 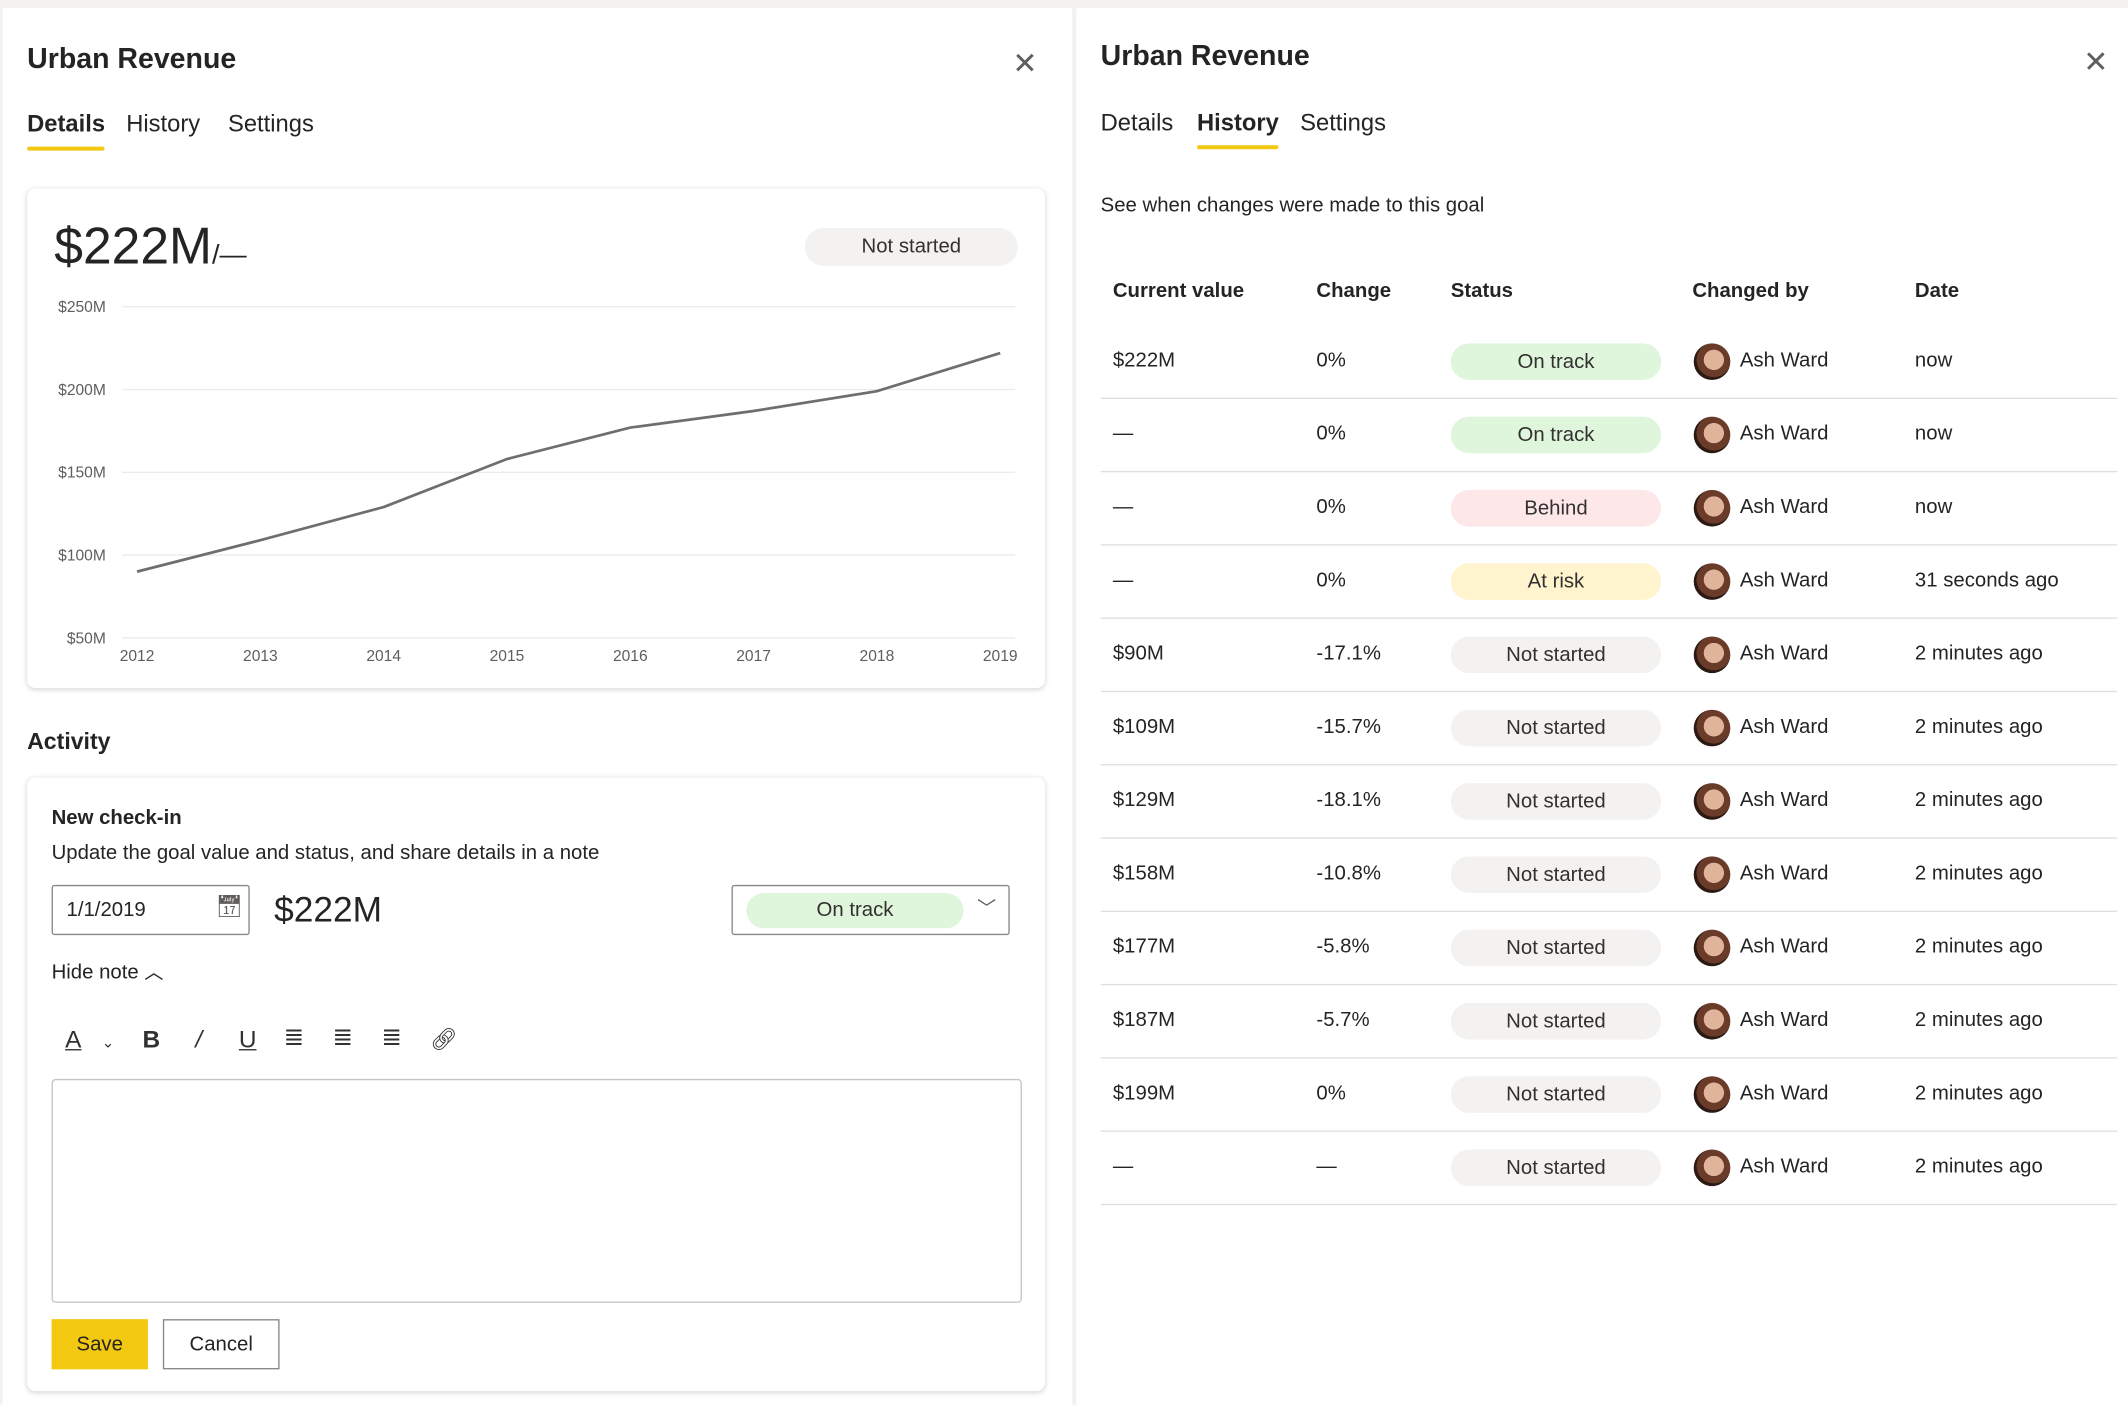 What do you see at coordinates (1348, 873) in the screenshot?
I see `change-cell: -10.8%` at bounding box center [1348, 873].